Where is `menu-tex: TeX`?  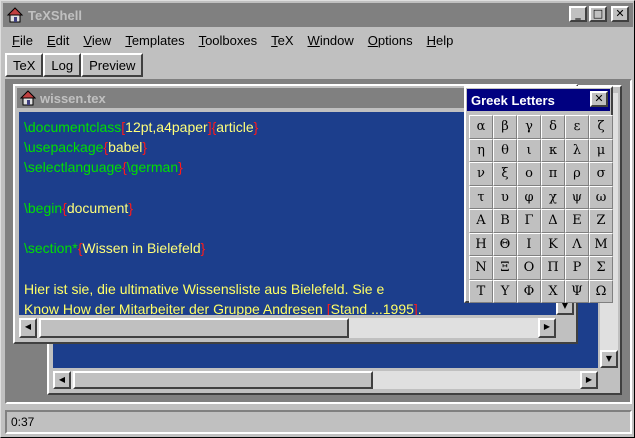 menu-tex: TeX is located at coordinates (282, 40).